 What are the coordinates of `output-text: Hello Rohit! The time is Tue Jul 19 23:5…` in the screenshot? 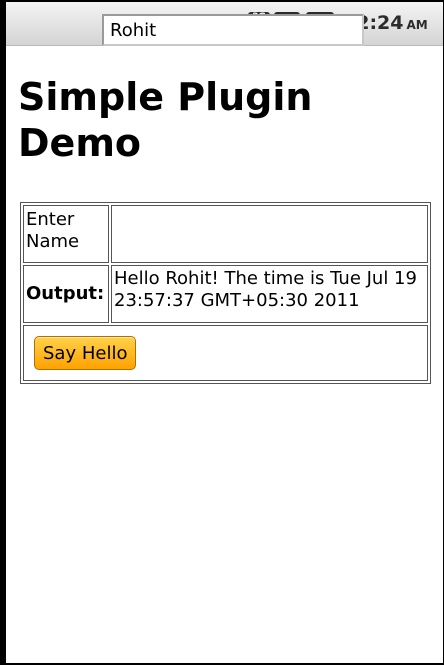 It's located at (269, 294).